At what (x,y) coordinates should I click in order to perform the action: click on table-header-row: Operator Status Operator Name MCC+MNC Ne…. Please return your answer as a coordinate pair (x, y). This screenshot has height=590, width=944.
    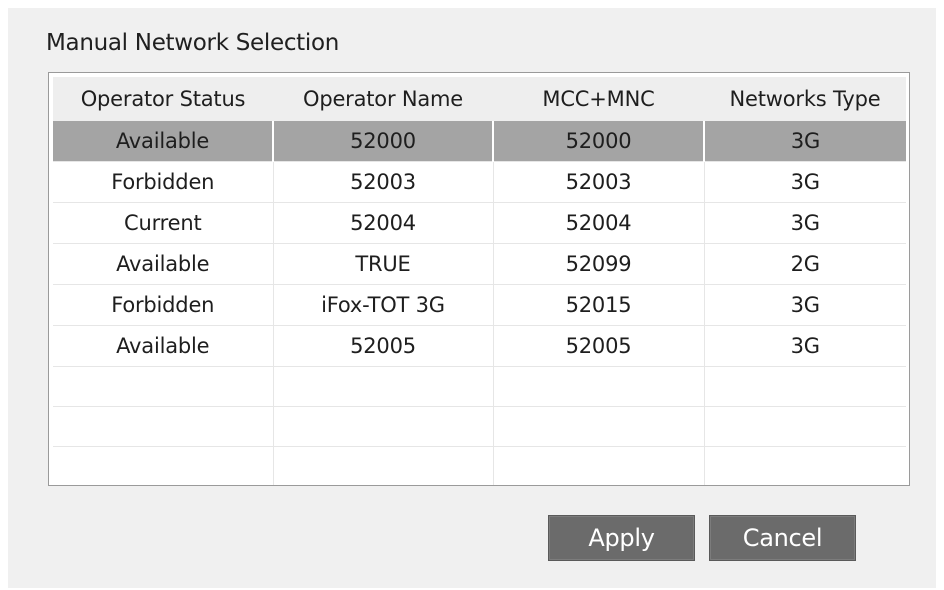
    Looking at the image, I should click on (479, 99).